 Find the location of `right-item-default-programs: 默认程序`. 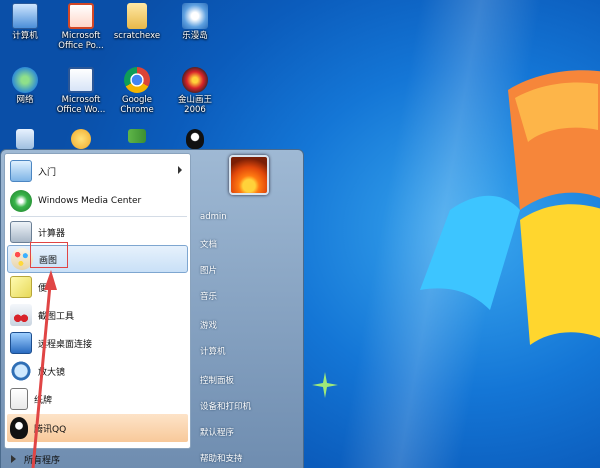

right-item-default-programs: 默认程序 is located at coordinates (217, 432).